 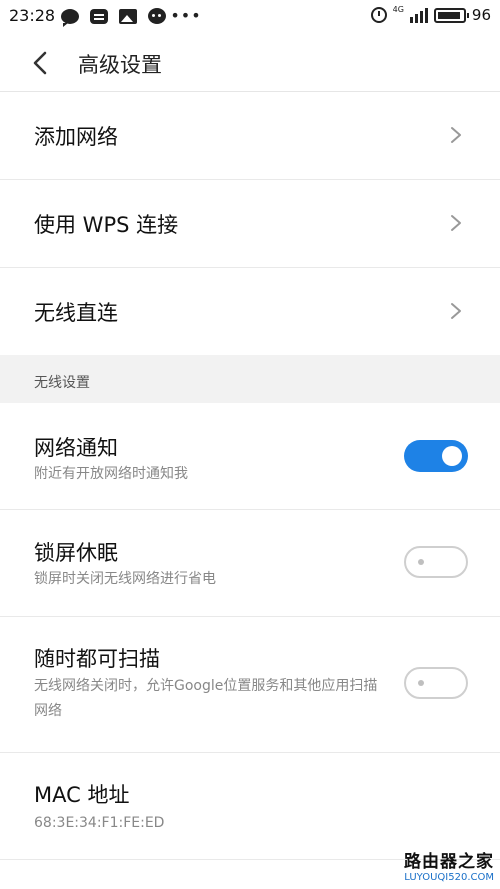 I want to click on wps-connect-label: 使用 WPS 连接, so click(x=106, y=225).